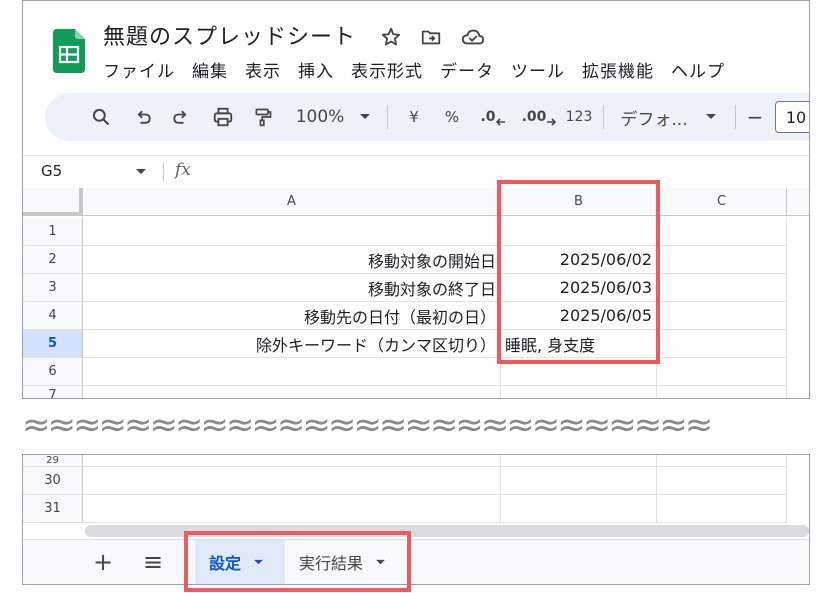 This screenshot has width=831, height=593. I want to click on all-sheets-menu-button: ≡, so click(153, 562).